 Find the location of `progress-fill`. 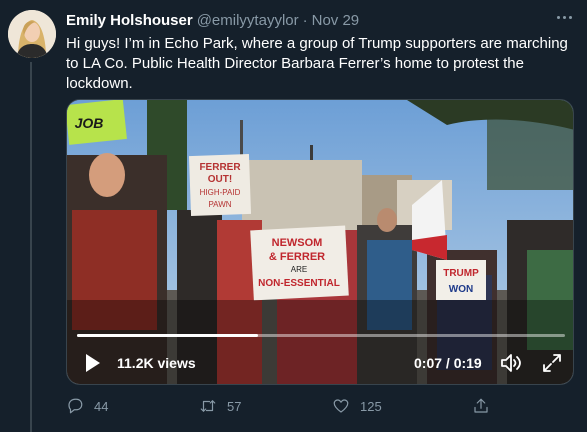

progress-fill is located at coordinates (167, 335).